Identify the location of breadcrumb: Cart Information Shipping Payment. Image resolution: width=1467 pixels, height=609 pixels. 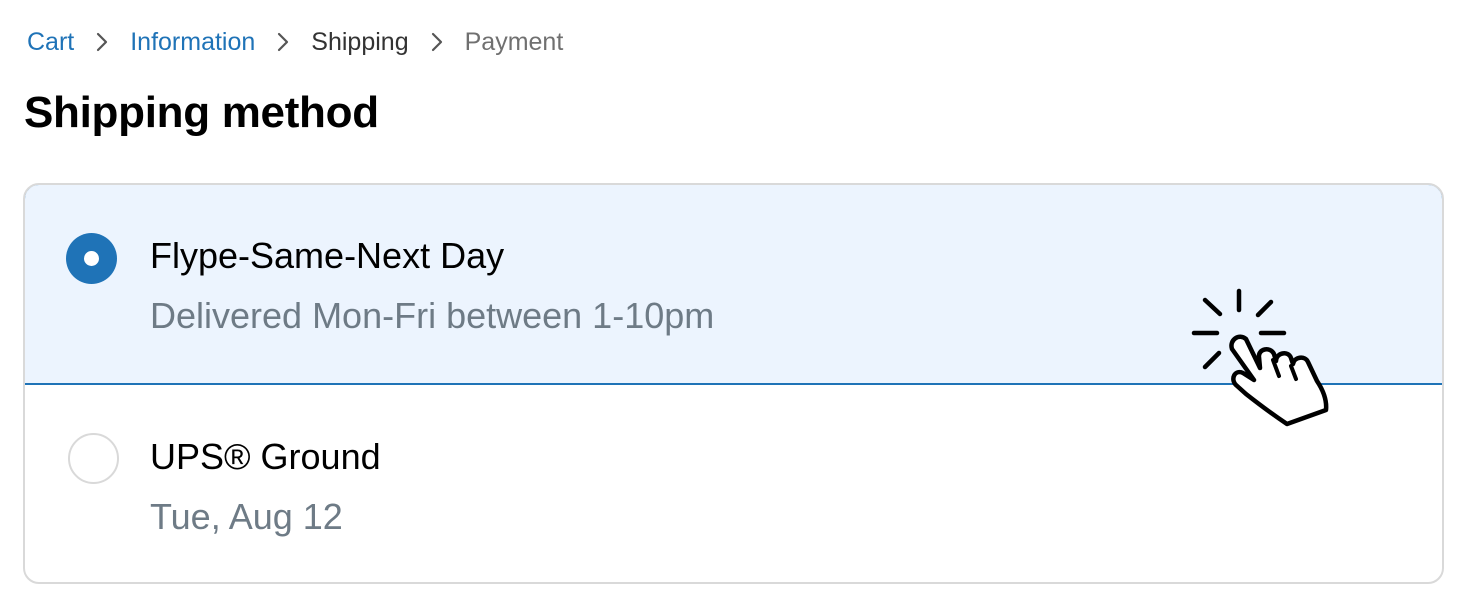
(295, 42).